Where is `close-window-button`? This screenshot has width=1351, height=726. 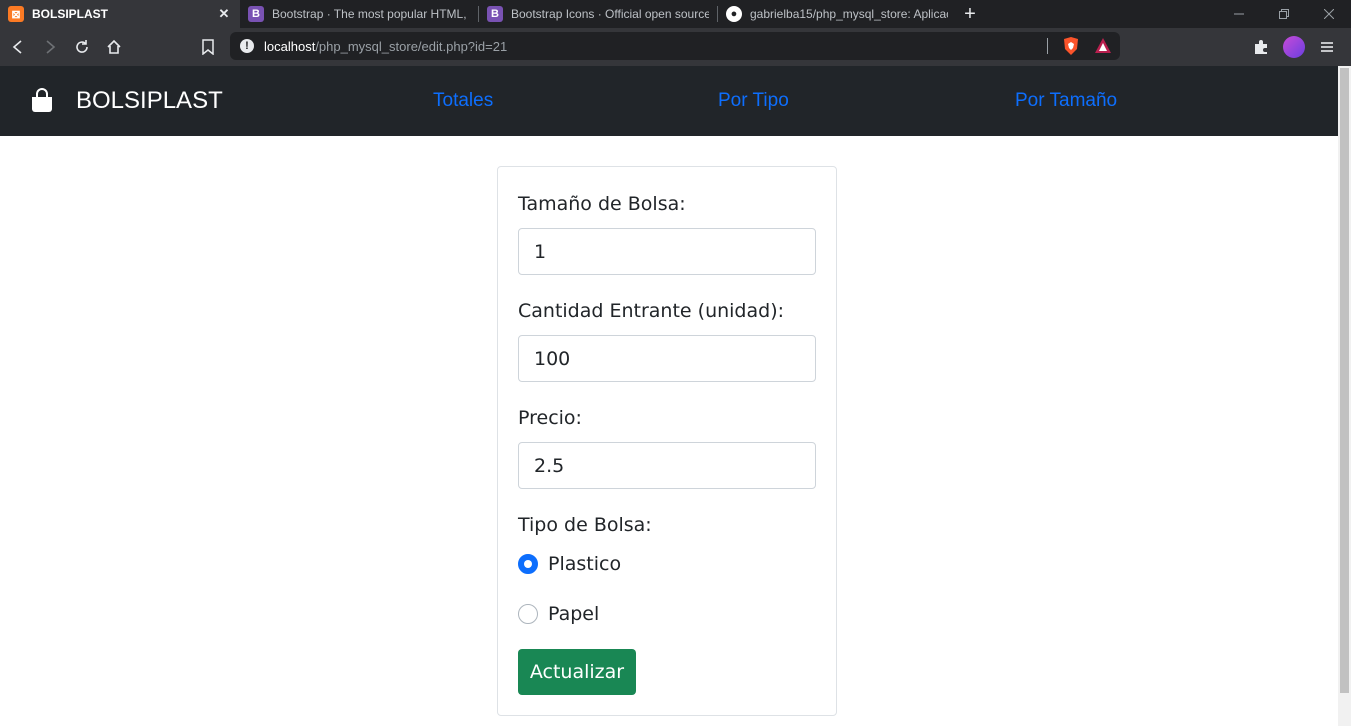 close-window-button is located at coordinates (1328, 14).